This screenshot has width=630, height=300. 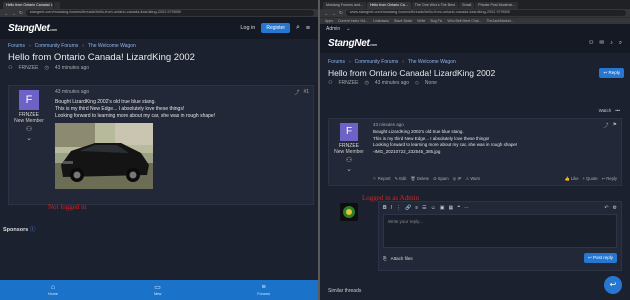 I want to click on thread-tags: None, so click(x=431, y=83).